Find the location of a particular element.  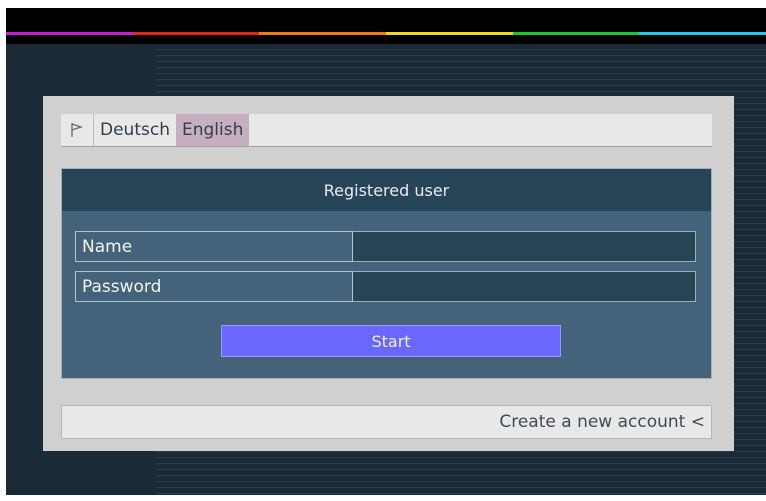

flag-icon is located at coordinates (77, 130).